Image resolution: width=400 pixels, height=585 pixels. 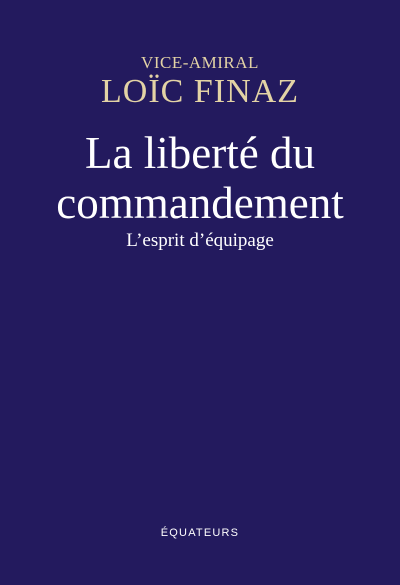 What do you see at coordinates (200, 62) in the screenshot?
I see `author-rank: VICE-AMIRAL` at bounding box center [200, 62].